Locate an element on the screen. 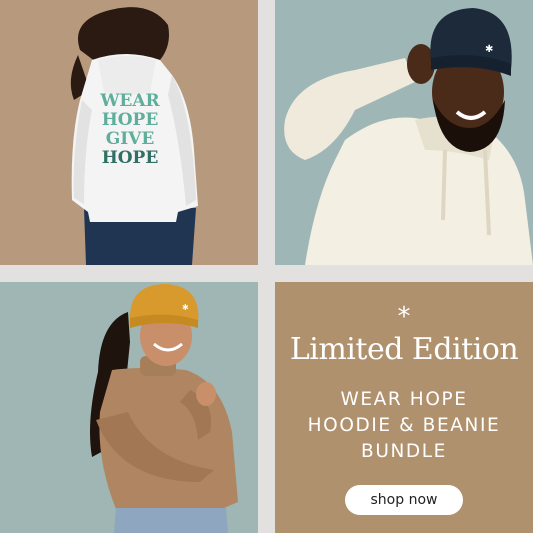 The height and width of the screenshot is (533, 533). hoodie-print-line: WEAR is located at coordinates (130, 101).